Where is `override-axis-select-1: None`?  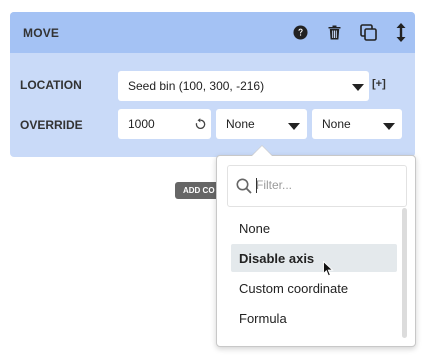 override-axis-select-1: None is located at coordinates (261, 124).